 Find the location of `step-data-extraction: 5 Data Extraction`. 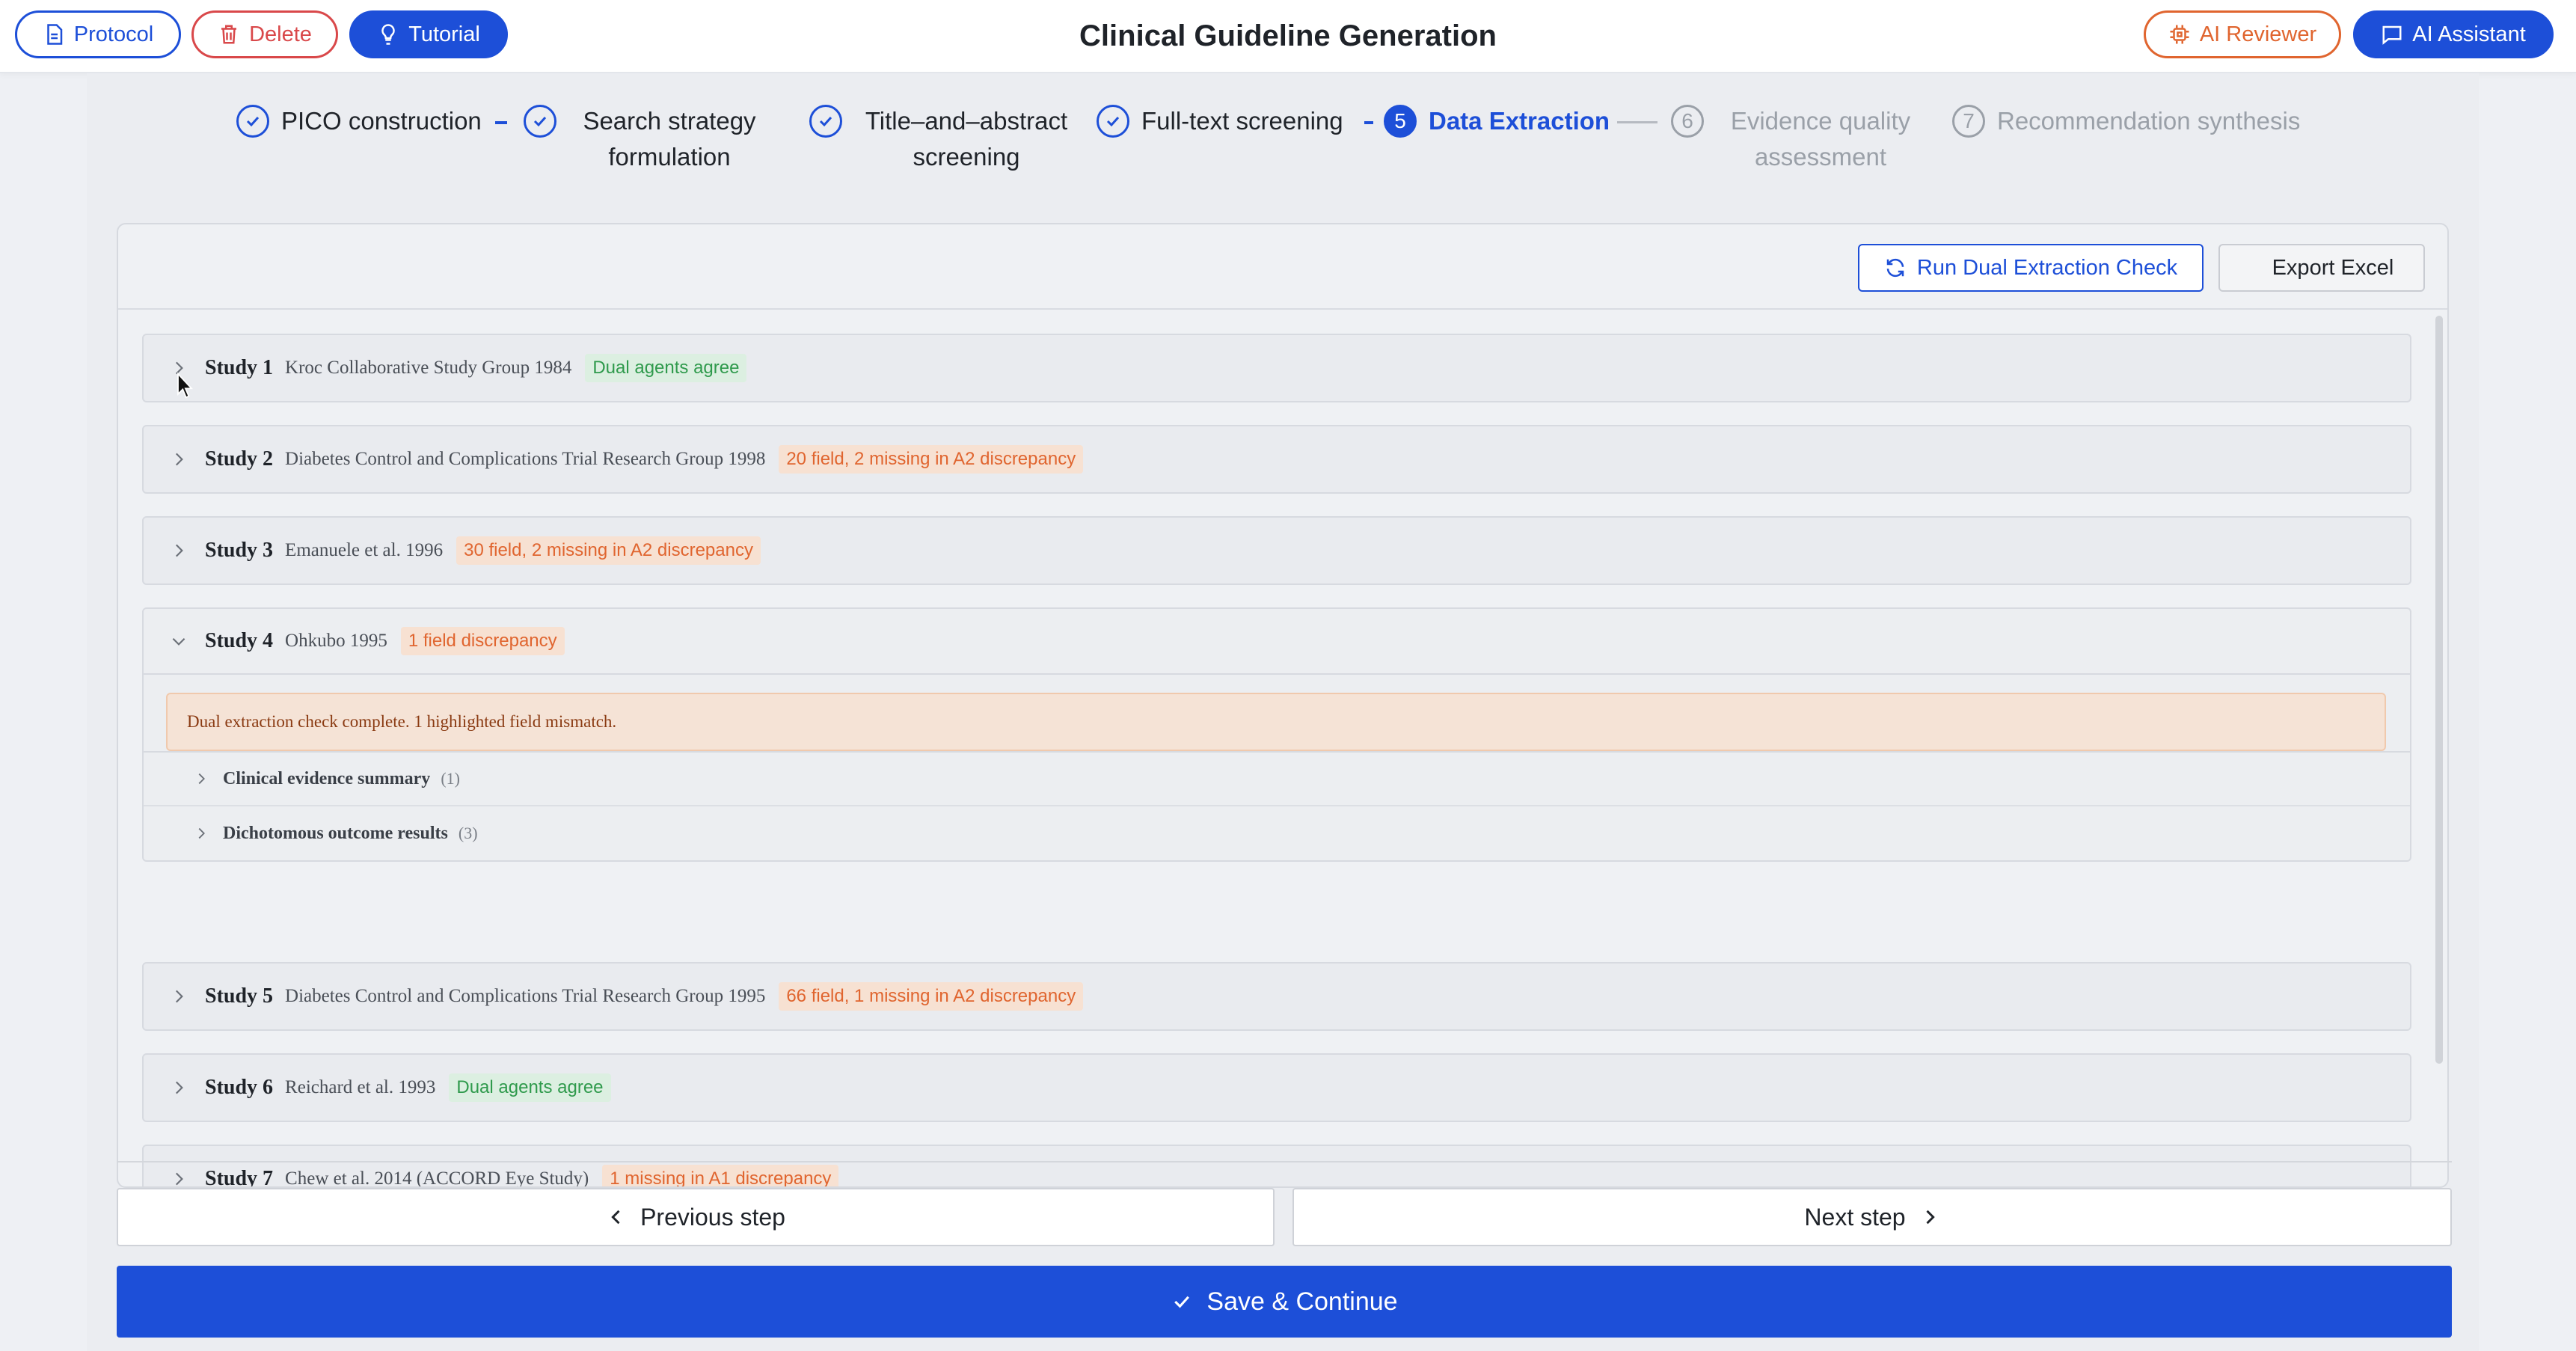

step-data-extraction: 5 Data Extraction is located at coordinates (1497, 121).